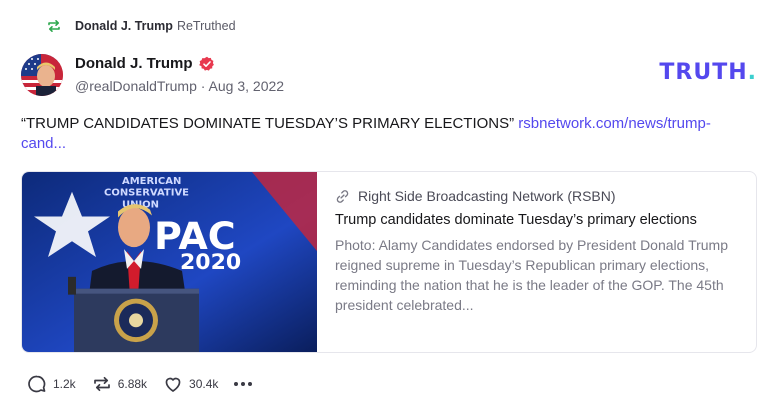 The image size is (778, 415). Describe the element at coordinates (151, 181) in the screenshot. I see `image-text-line-1: AMERICAN` at that location.